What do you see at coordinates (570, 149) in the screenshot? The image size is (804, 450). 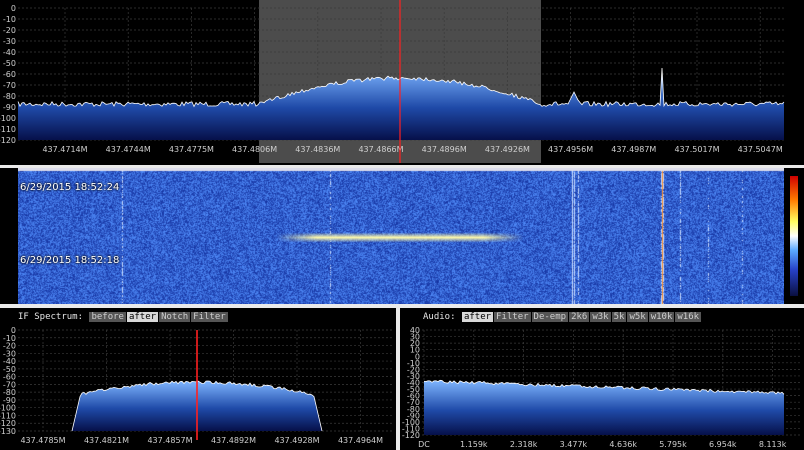 I see `main-x-tick-label: 437.4956M` at bounding box center [570, 149].